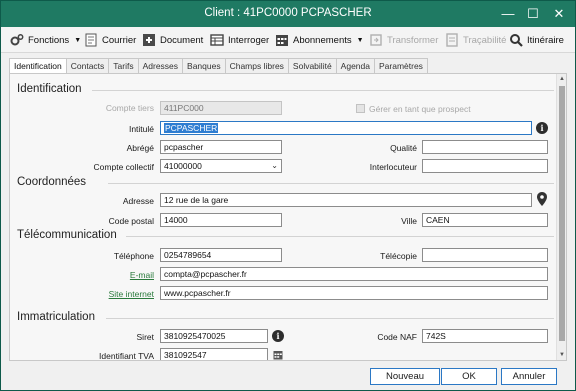  What do you see at coordinates (160, 65) in the screenshot?
I see `tab-adresses: Adresses` at bounding box center [160, 65].